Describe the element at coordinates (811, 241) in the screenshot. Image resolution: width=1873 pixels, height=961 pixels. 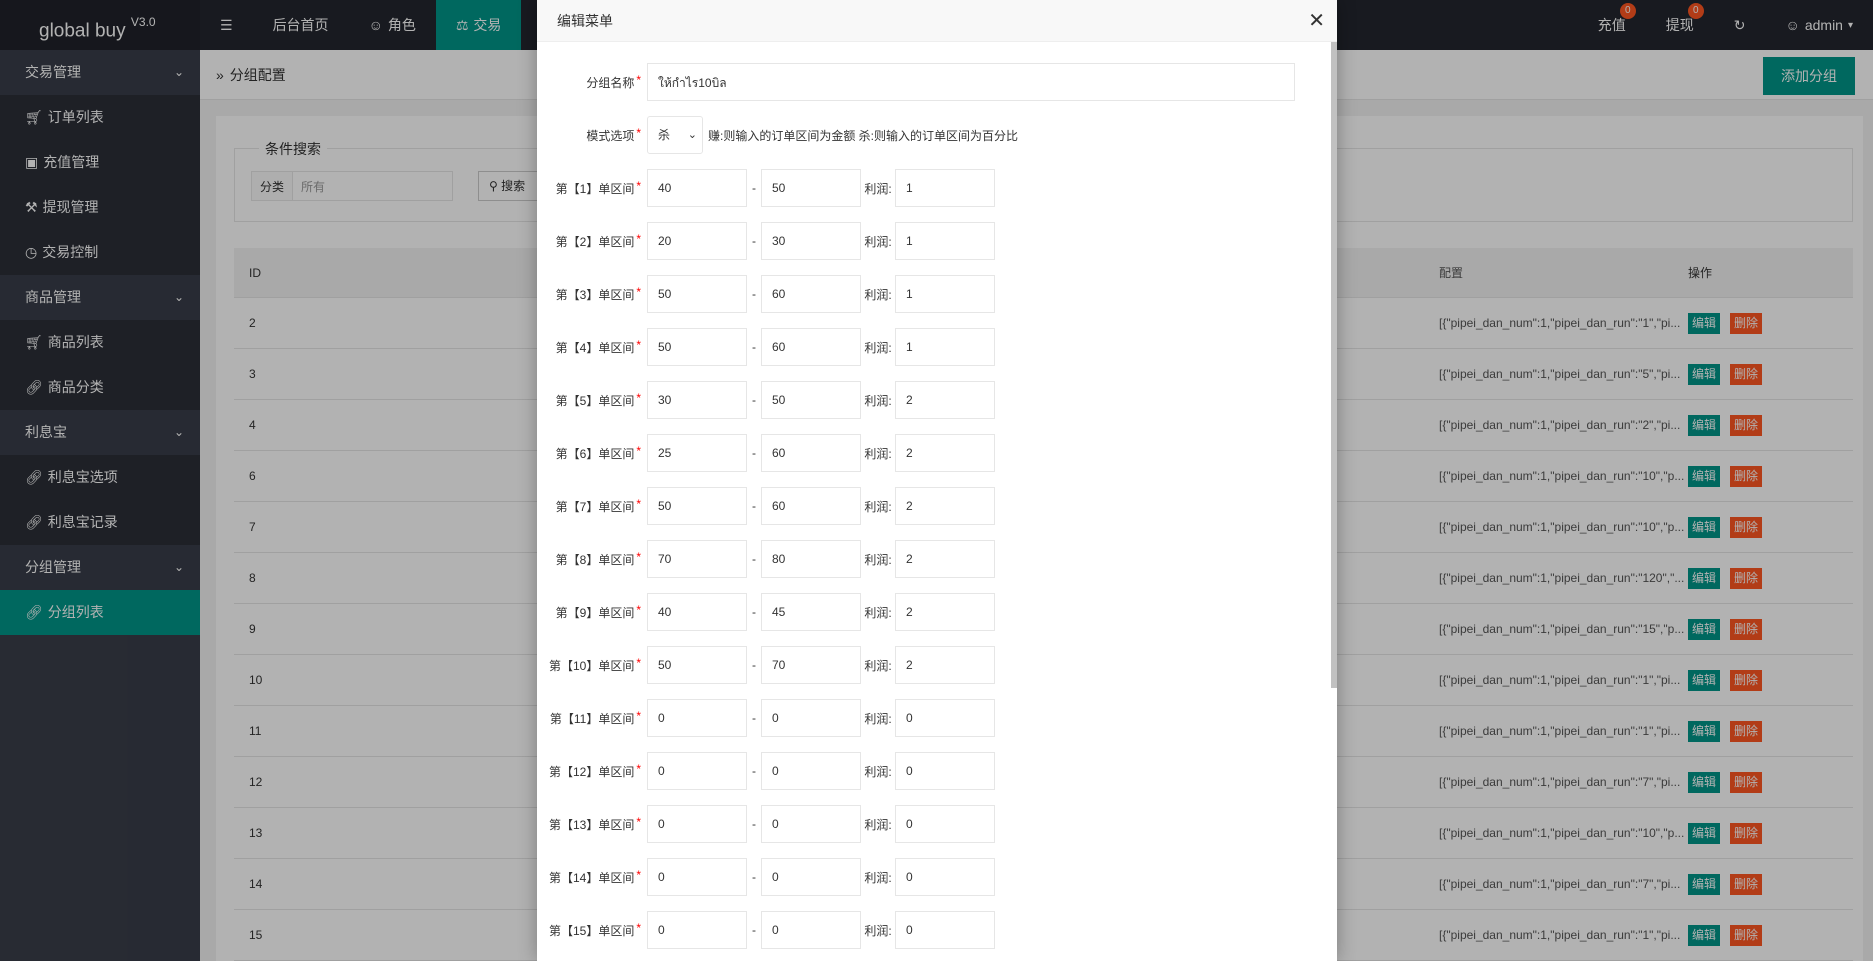
I see `range-to-input: 30` at that location.